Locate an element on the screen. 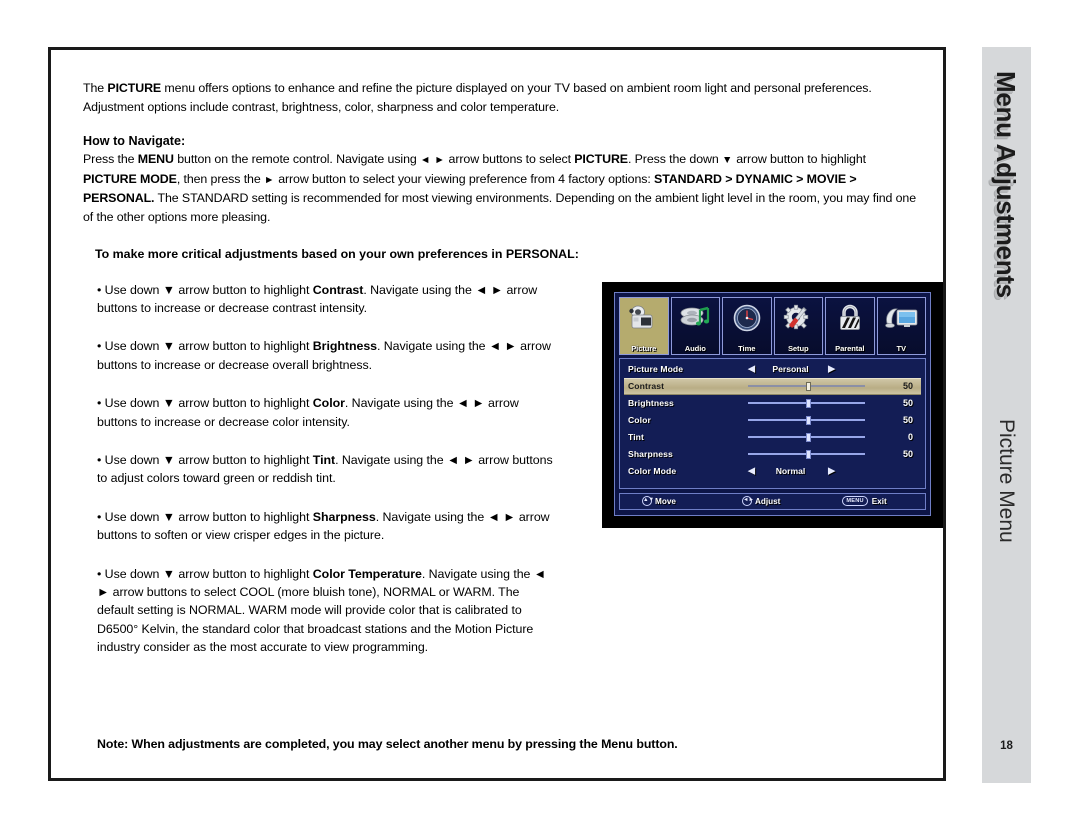 Image resolution: width=1080 pixels, height=834 pixels. osd-row-color: Color 50 is located at coordinates (772, 420).